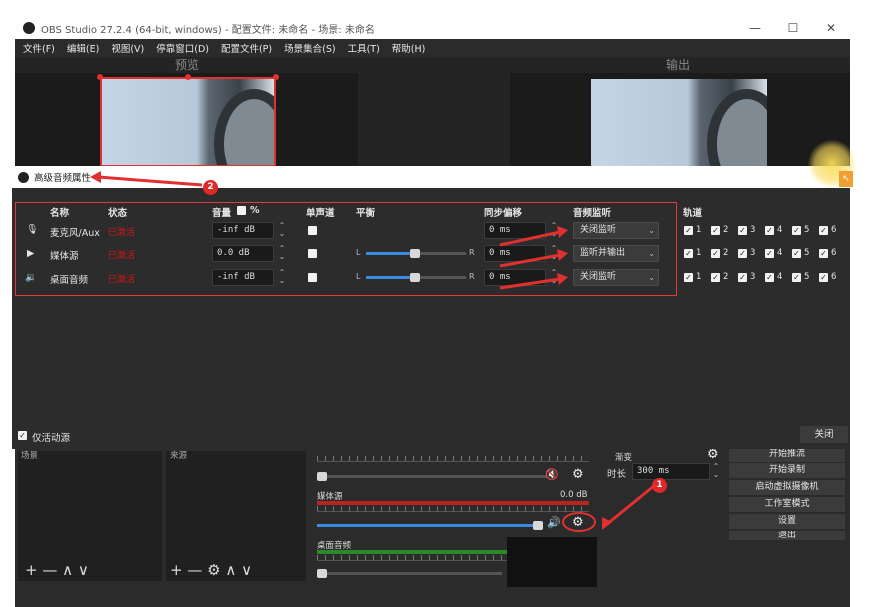  What do you see at coordinates (824, 434) in the screenshot?
I see `dialog-close-button: 关闭` at bounding box center [824, 434].